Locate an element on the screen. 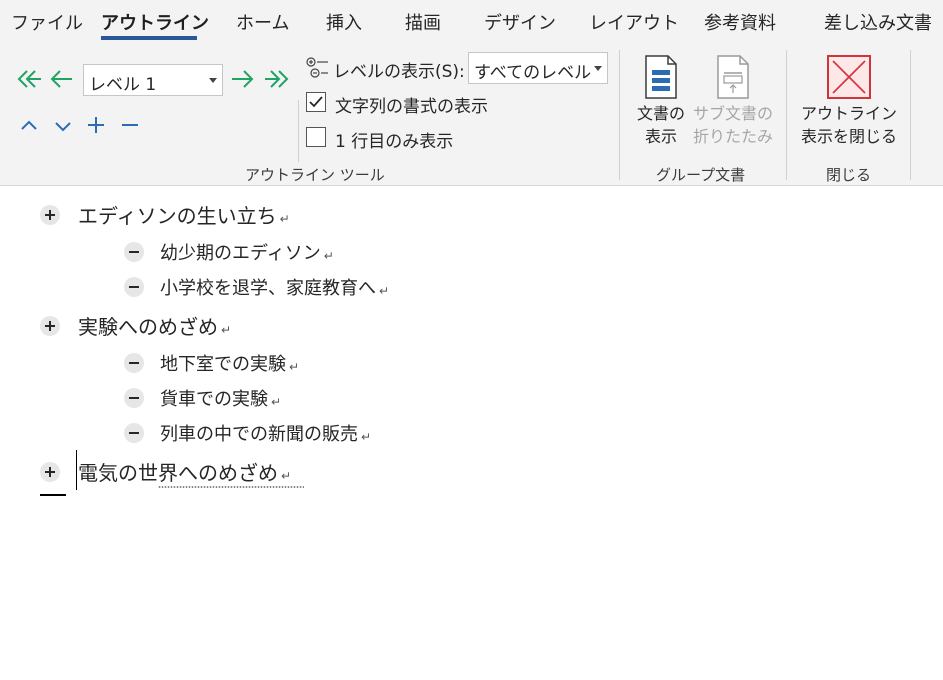  tab-insert: 挿入 is located at coordinates (344, 22).